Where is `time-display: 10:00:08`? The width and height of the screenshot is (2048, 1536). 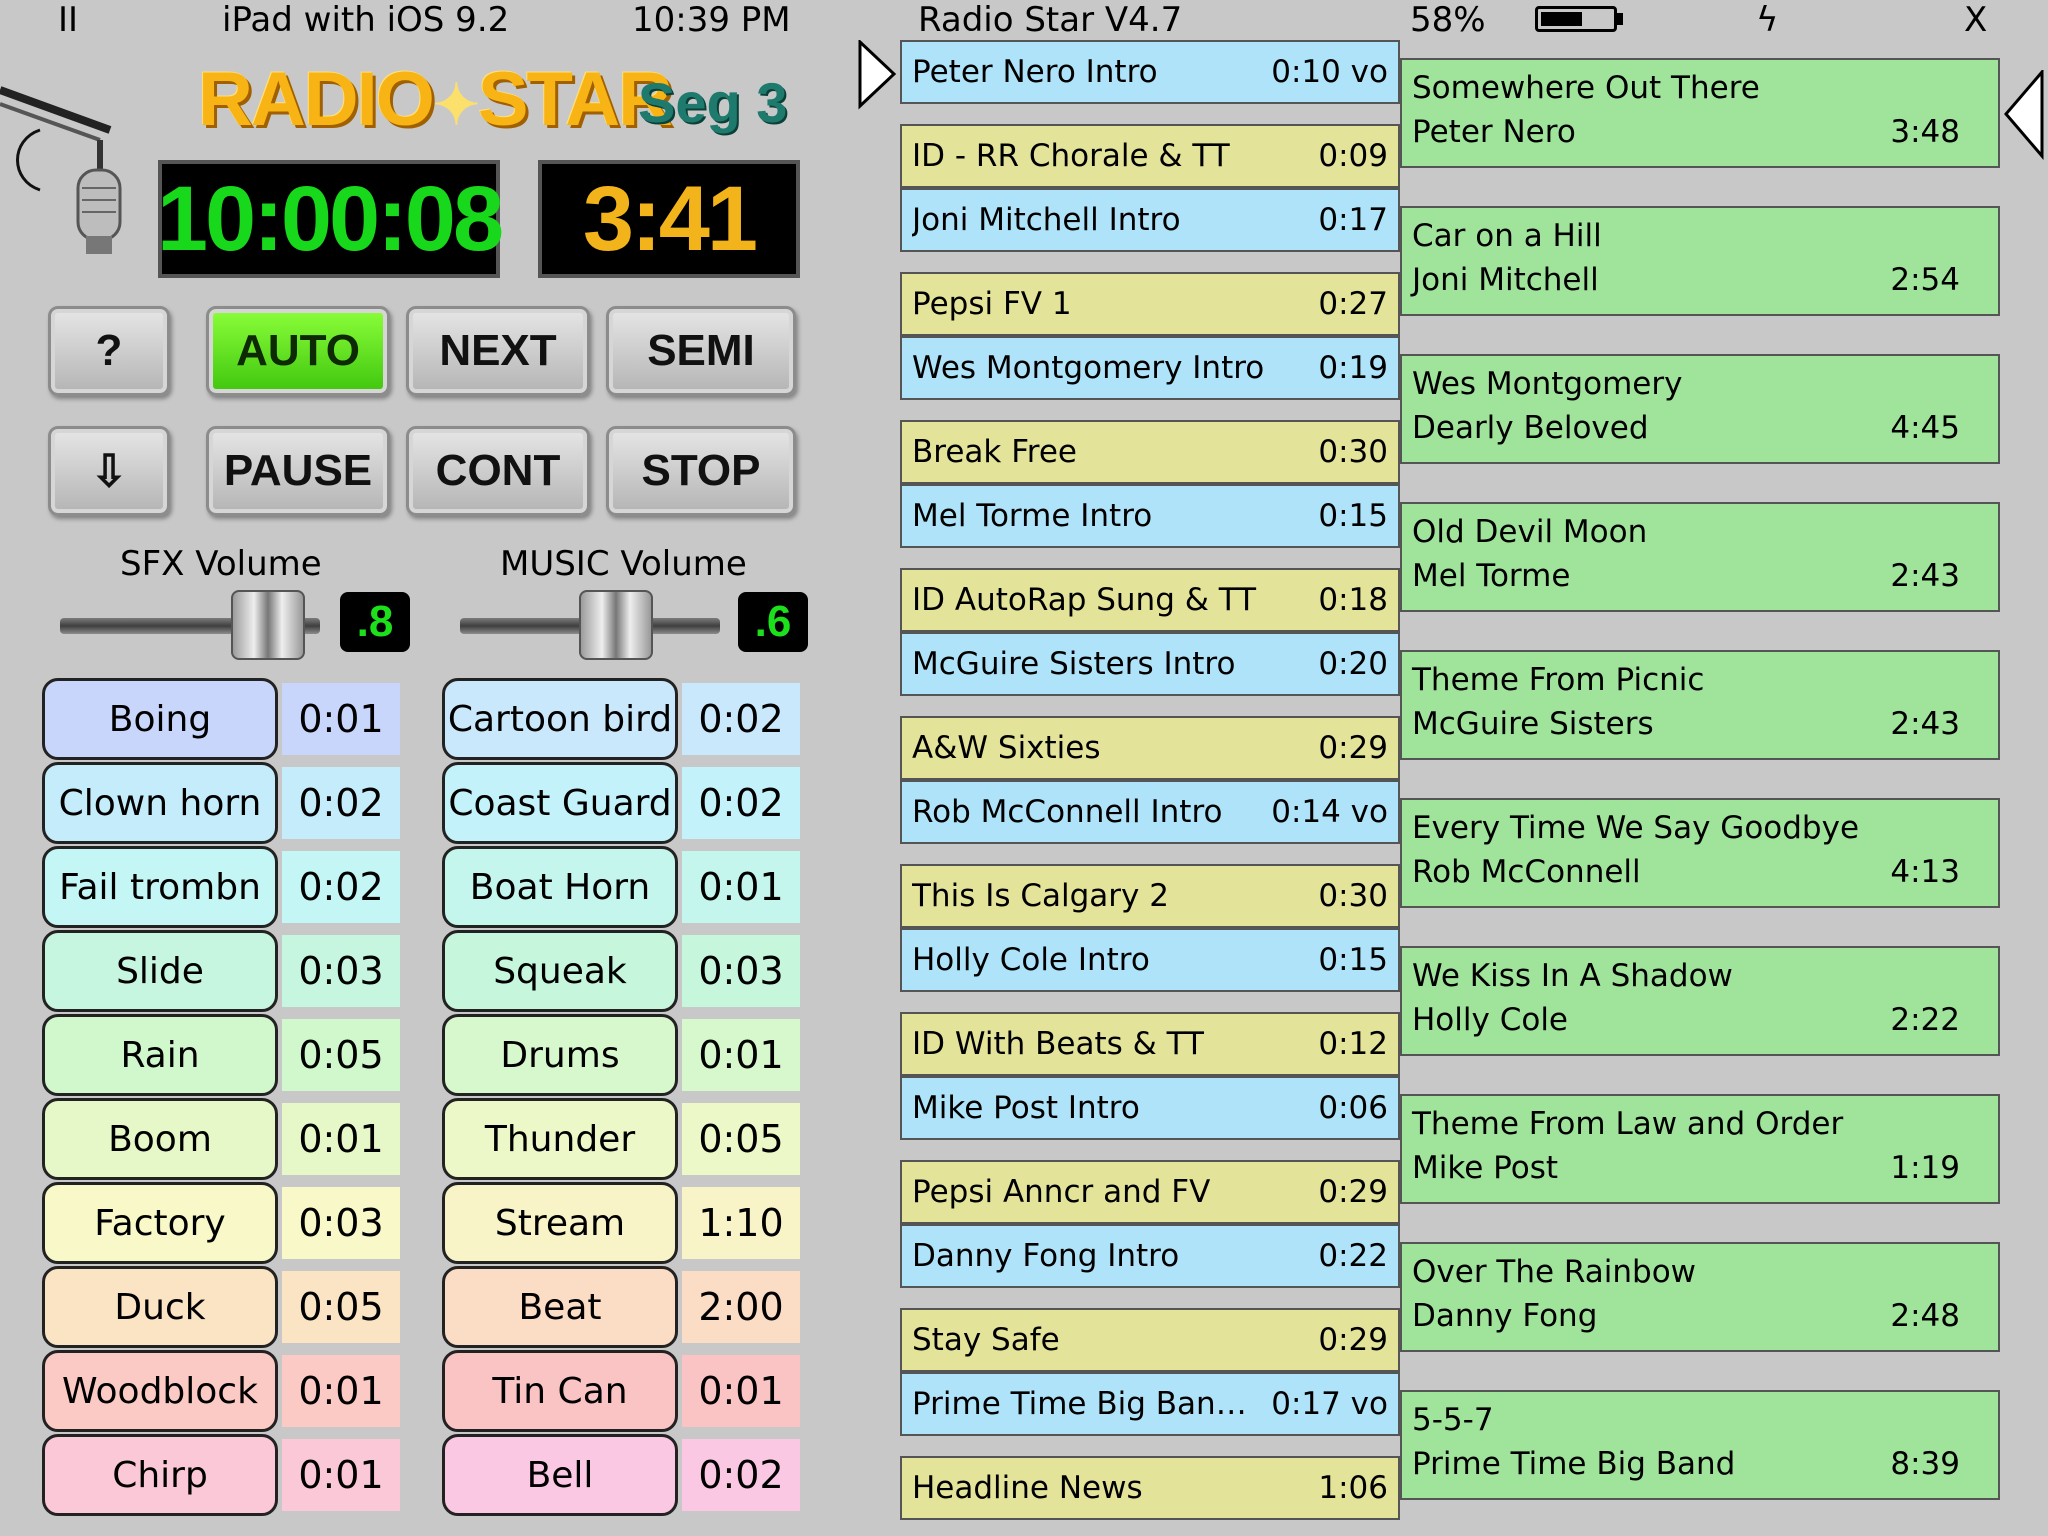 time-display: 10:00:08 is located at coordinates (330, 219).